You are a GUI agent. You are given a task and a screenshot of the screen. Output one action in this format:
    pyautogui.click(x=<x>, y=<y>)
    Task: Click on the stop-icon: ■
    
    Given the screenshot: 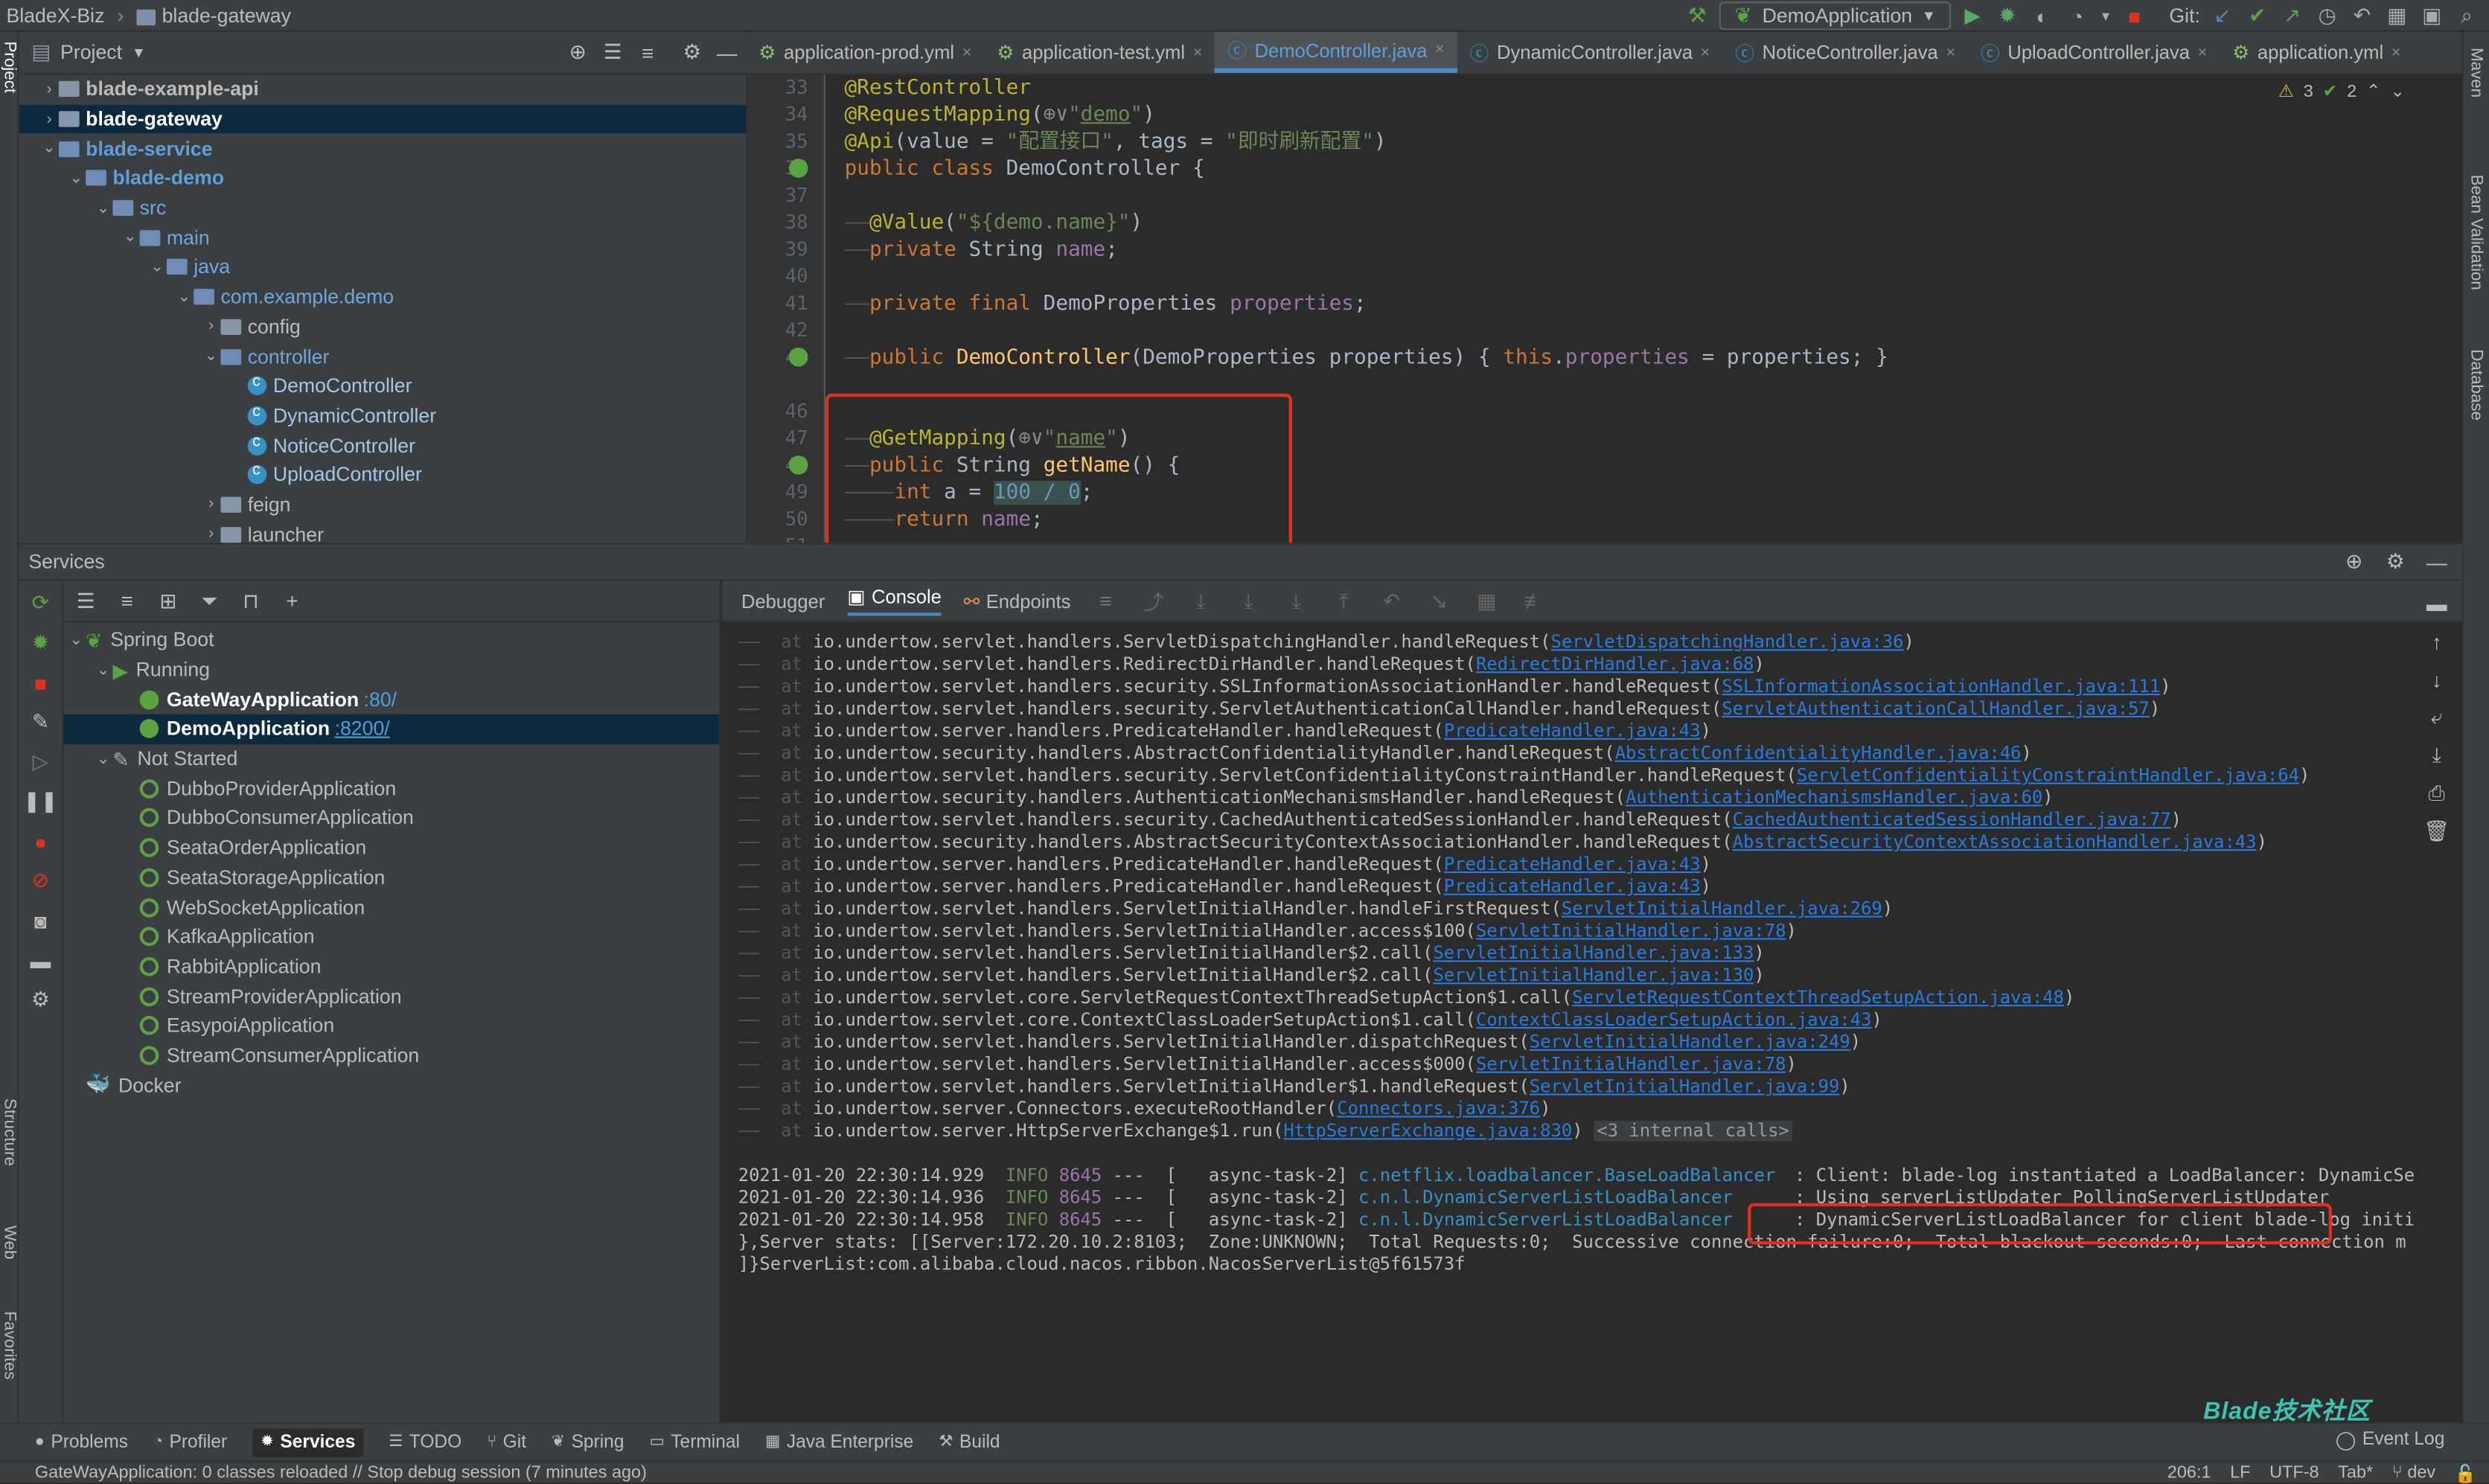 What is the action you would take?
    pyautogui.click(x=2134, y=15)
    